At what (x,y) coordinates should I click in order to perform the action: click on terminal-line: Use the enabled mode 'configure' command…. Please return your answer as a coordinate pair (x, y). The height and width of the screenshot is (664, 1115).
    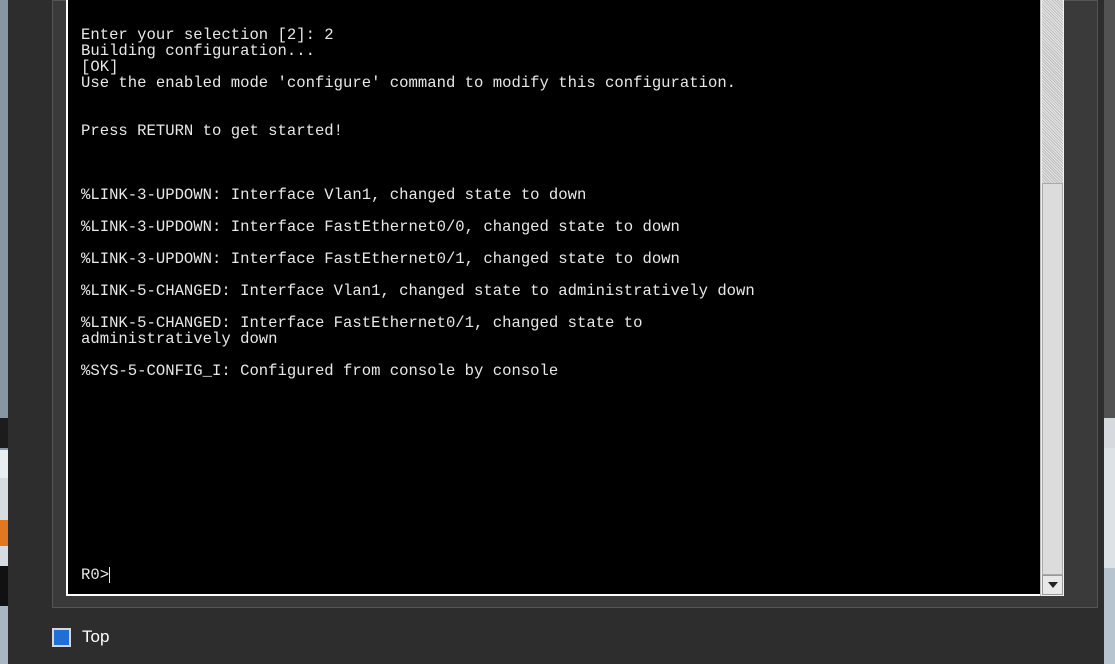
    Looking at the image, I should click on (409, 83).